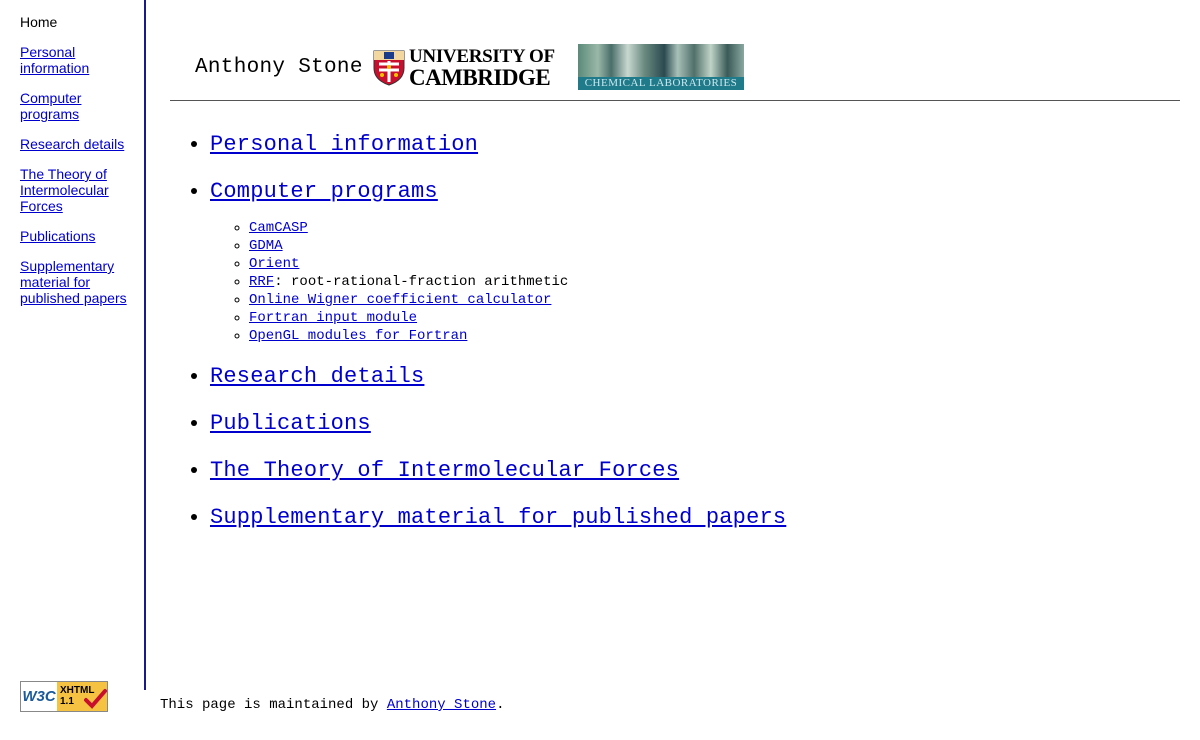 Image resolution: width=1200 pixels, height=740 pixels. What do you see at coordinates (67, 701) in the screenshot?
I see `xhtml-version: 1.1` at bounding box center [67, 701].